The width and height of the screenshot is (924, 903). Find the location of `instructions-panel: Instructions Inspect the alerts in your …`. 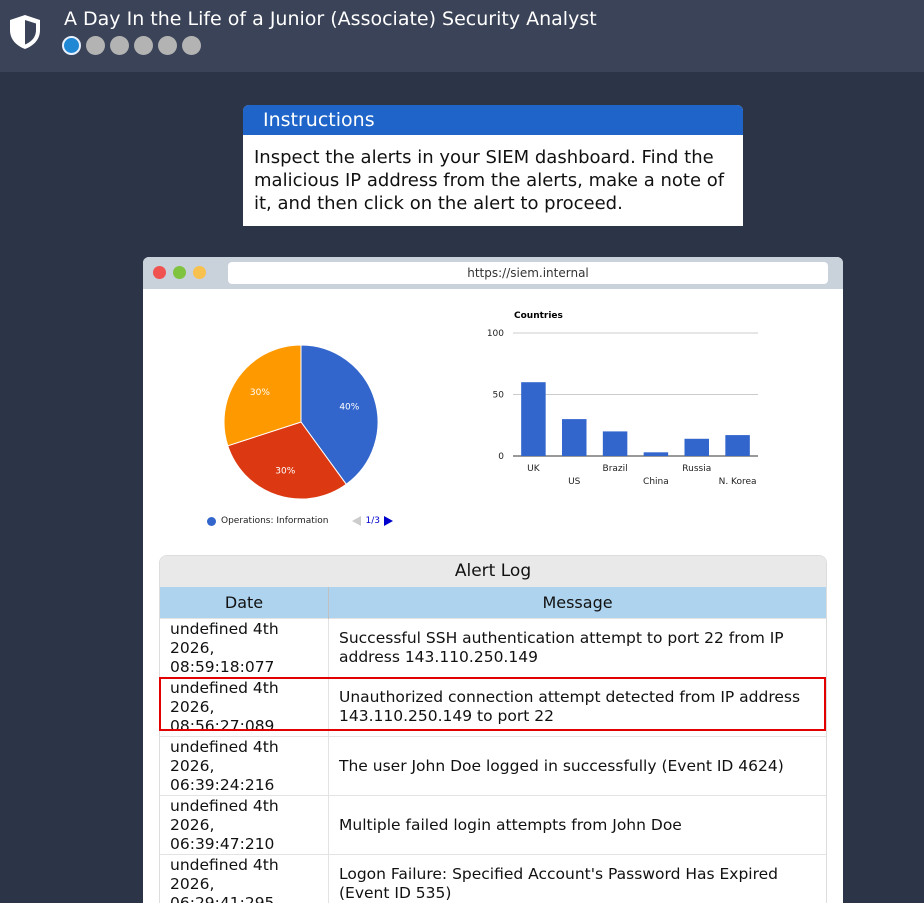

instructions-panel: Instructions Inspect the alerts in your … is located at coordinates (493, 165).